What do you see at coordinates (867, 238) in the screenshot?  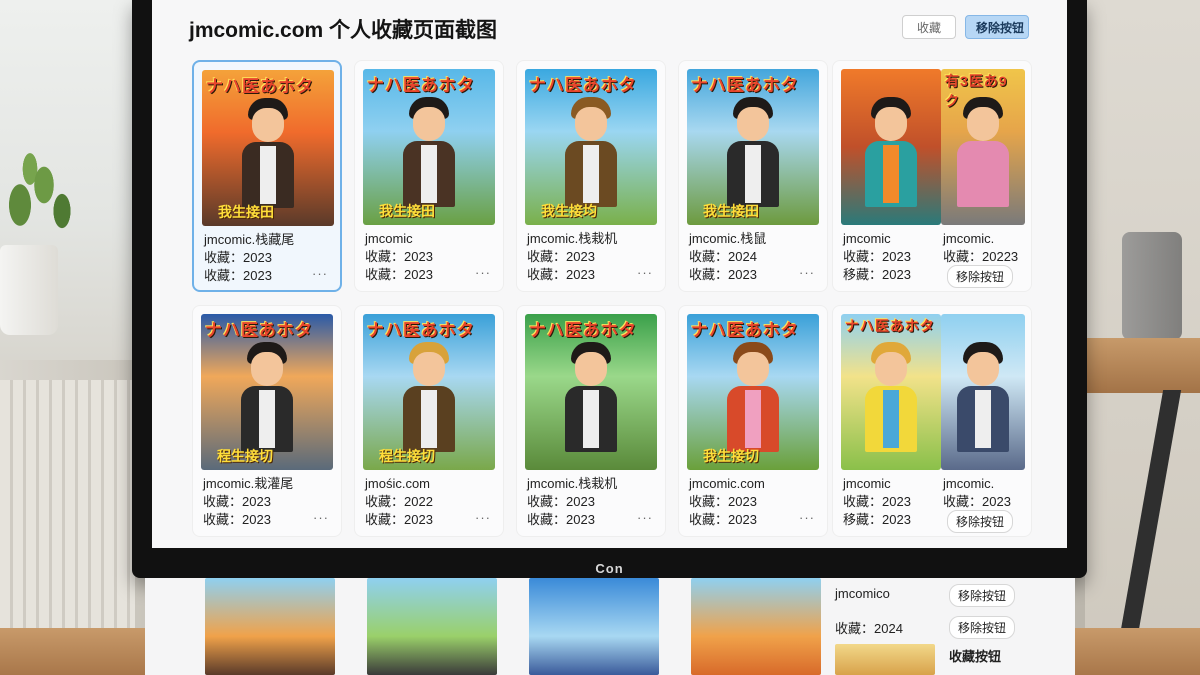 I see `comic-name: jmcomic` at bounding box center [867, 238].